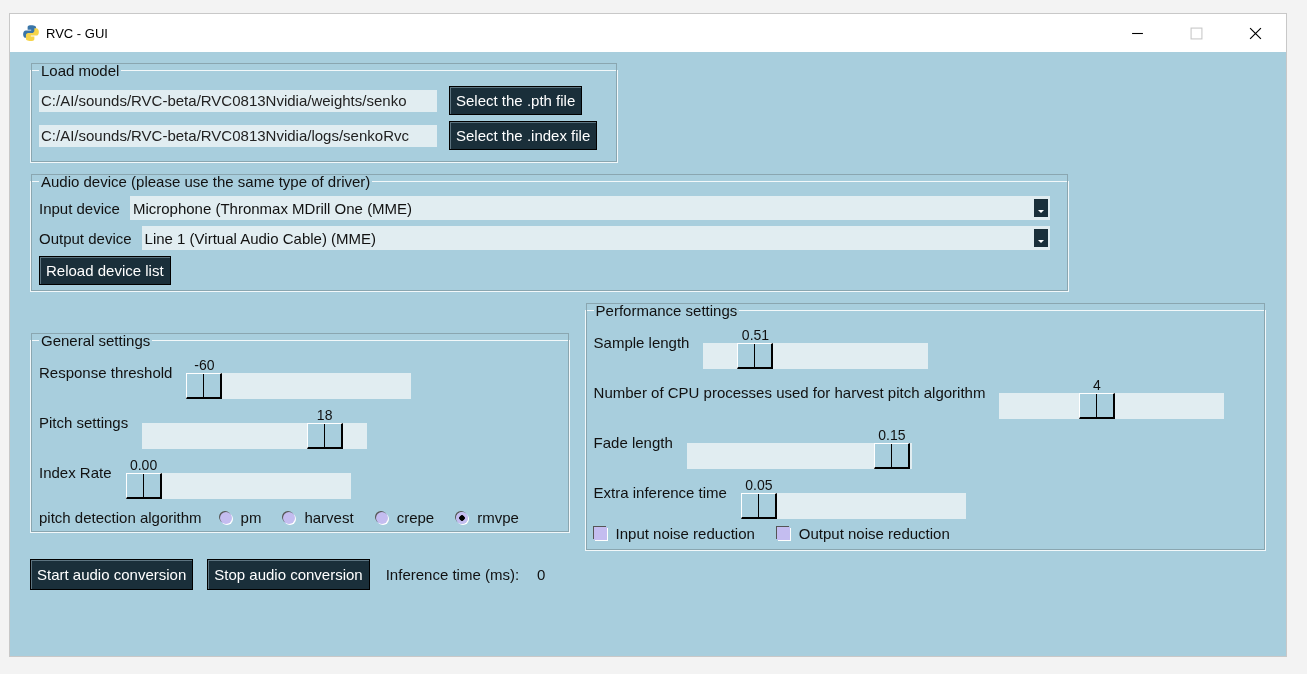 The image size is (1307, 674). What do you see at coordinates (79, 208) in the screenshot?
I see `device-label: Input device` at bounding box center [79, 208].